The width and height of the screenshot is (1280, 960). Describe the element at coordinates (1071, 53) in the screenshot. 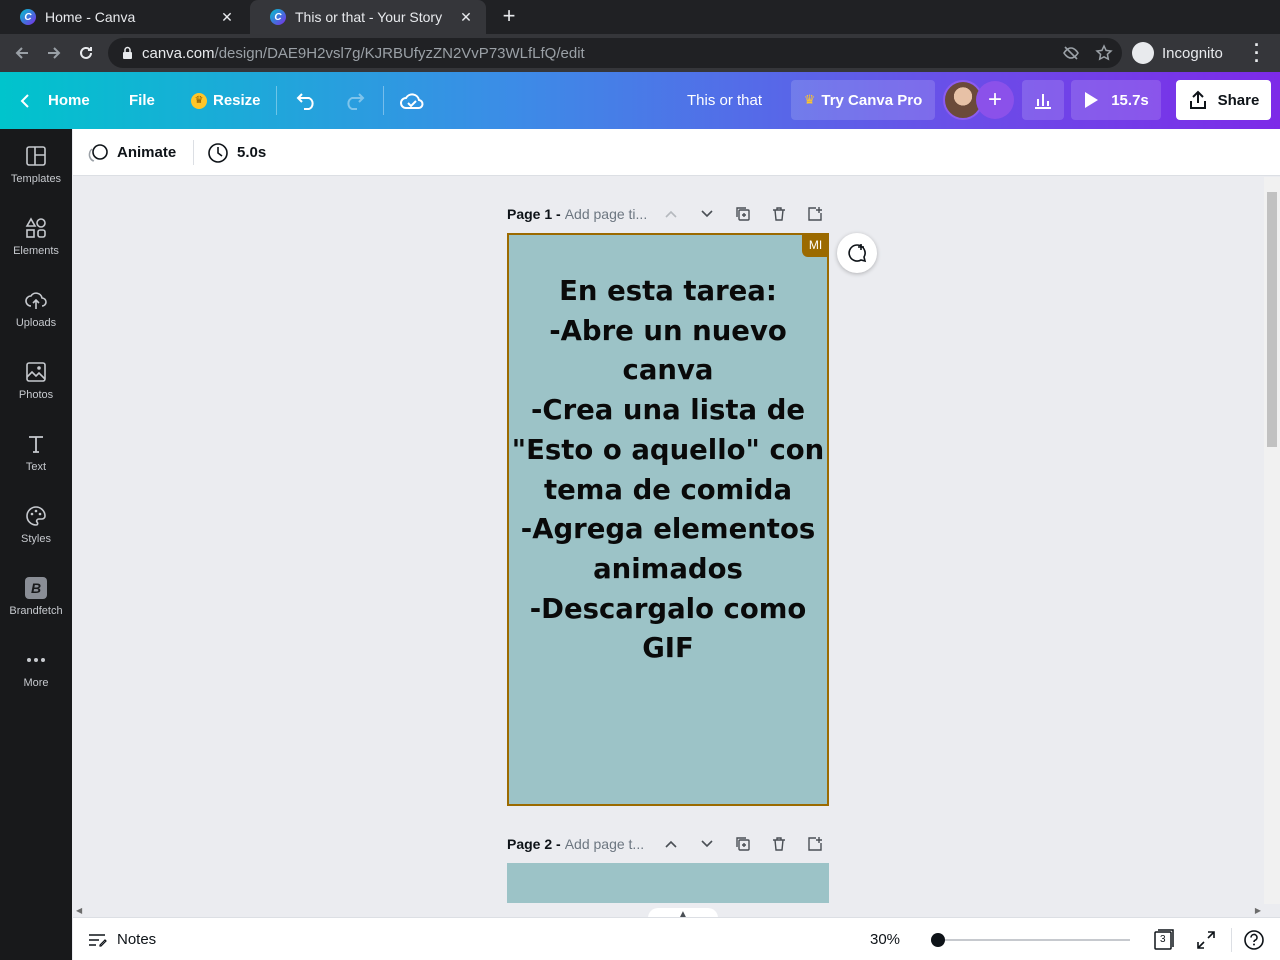

I see `tracking-blocked-icon` at that location.